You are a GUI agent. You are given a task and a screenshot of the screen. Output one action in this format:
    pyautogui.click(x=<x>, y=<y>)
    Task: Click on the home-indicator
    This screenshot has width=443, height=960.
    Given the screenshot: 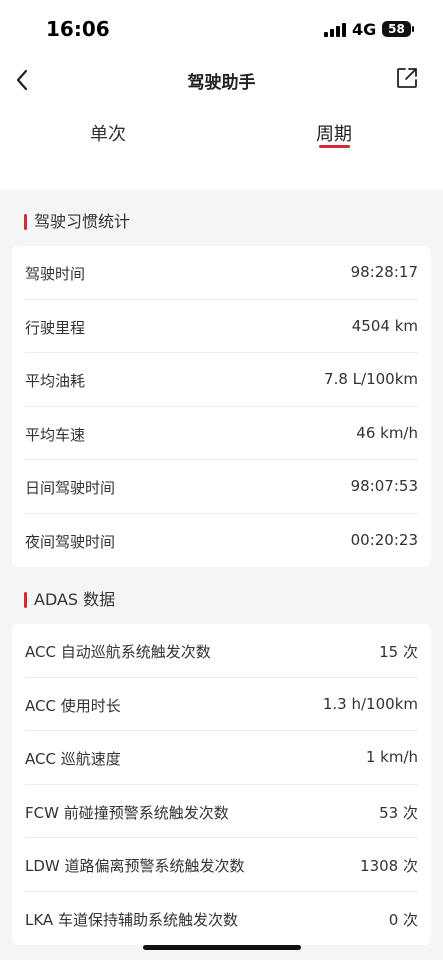 What is the action you would take?
    pyautogui.click(x=222, y=947)
    